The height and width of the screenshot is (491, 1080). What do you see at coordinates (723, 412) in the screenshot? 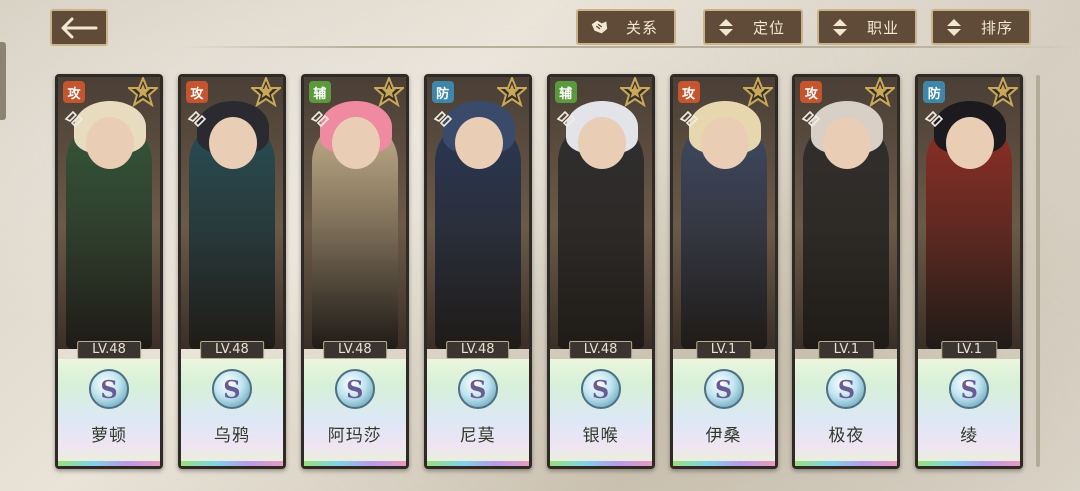
I see `card-info-panel: S 伊桑` at bounding box center [723, 412].